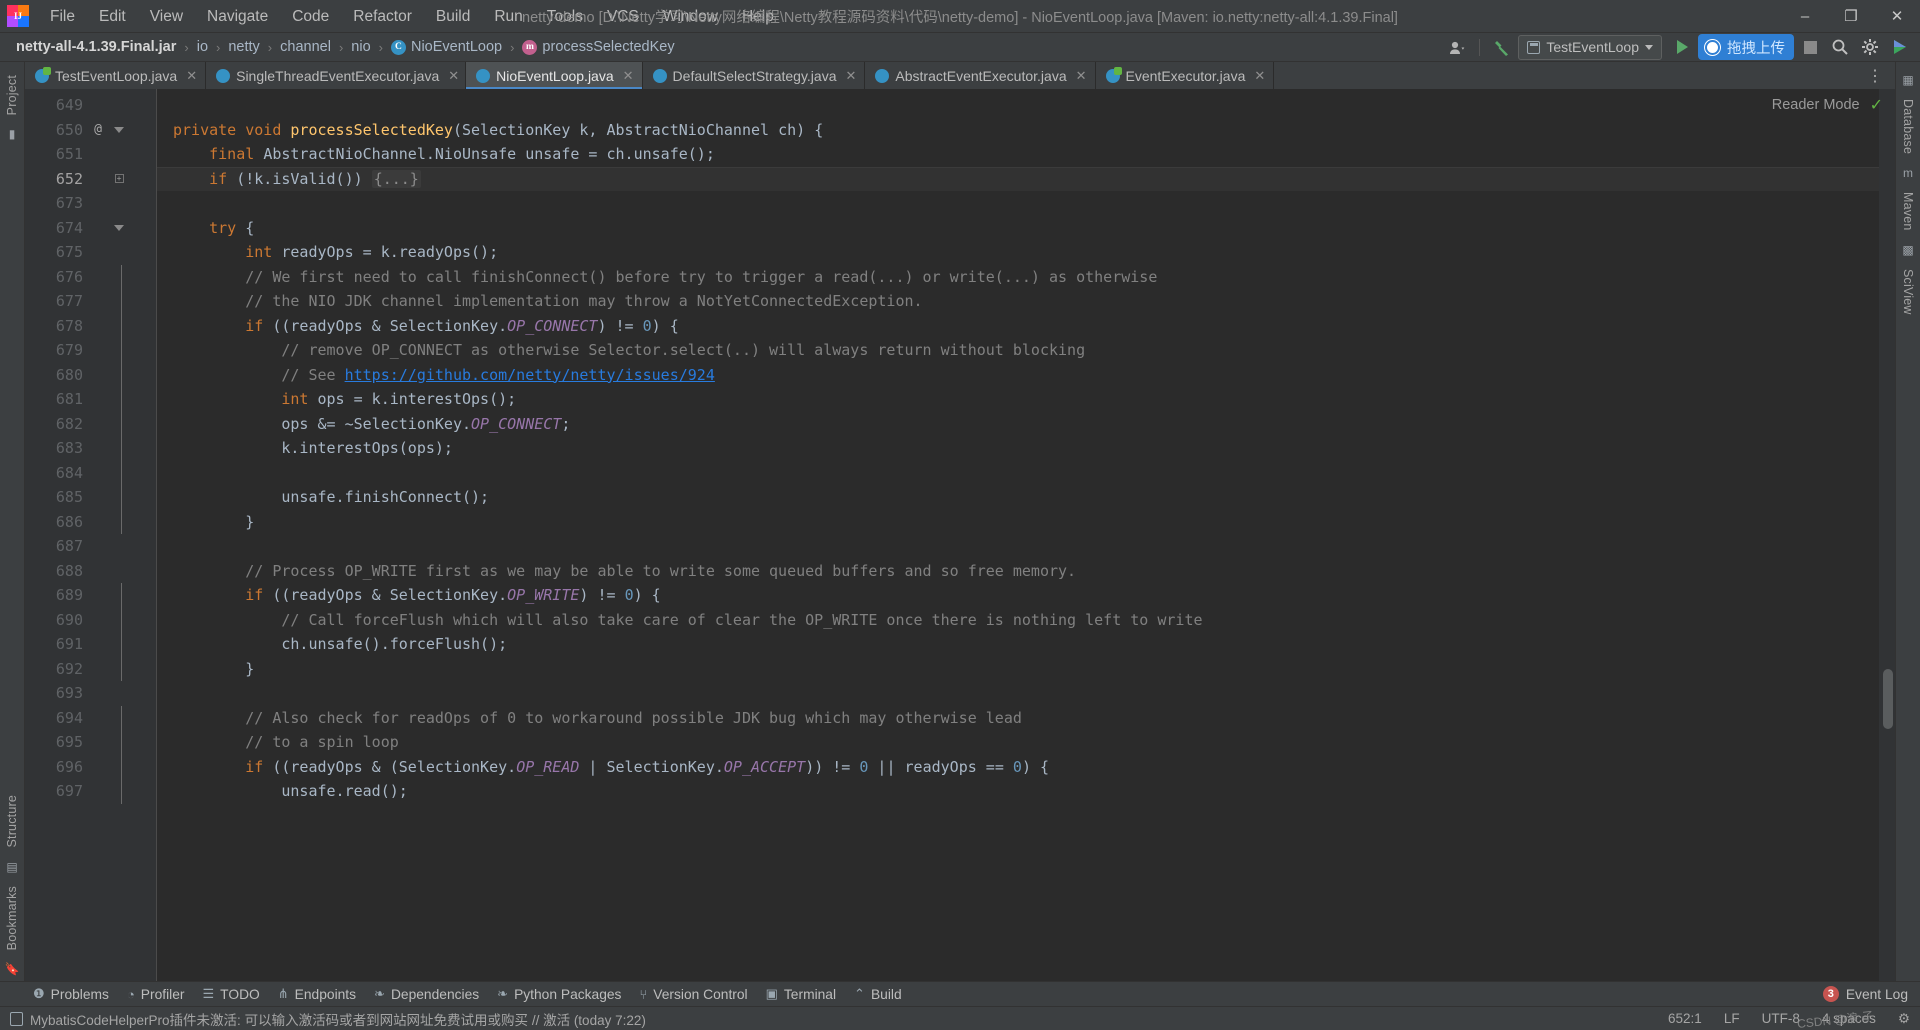  I want to click on code-line: // to a spin loop, so click(1018, 742).